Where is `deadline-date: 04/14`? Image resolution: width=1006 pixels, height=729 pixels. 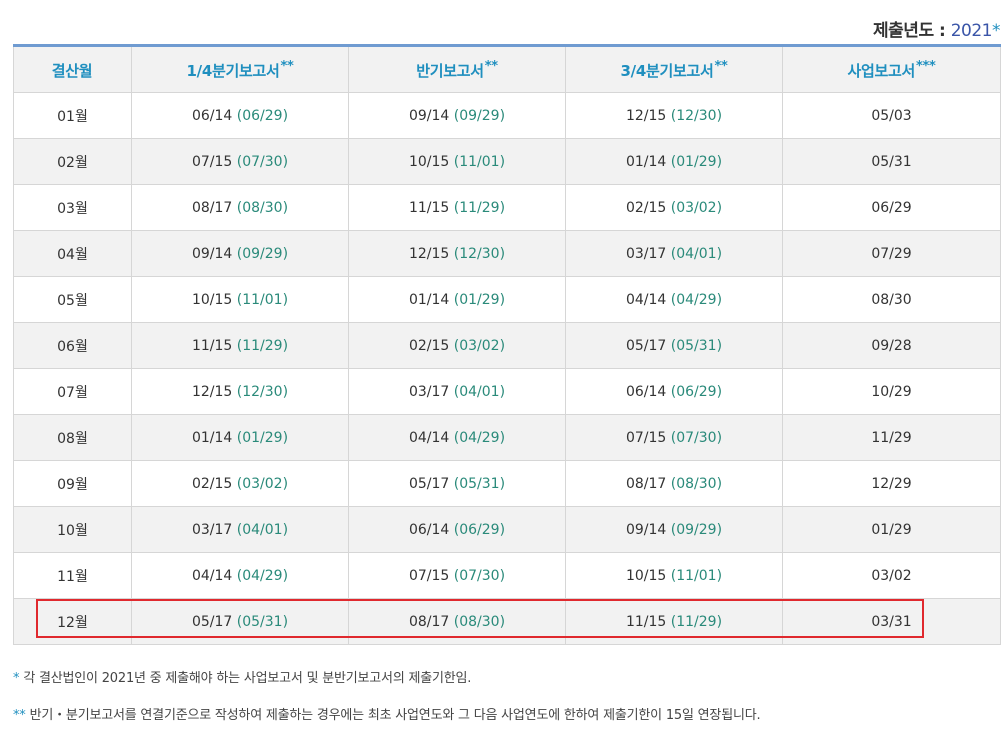 deadline-date: 04/14 is located at coordinates (429, 437).